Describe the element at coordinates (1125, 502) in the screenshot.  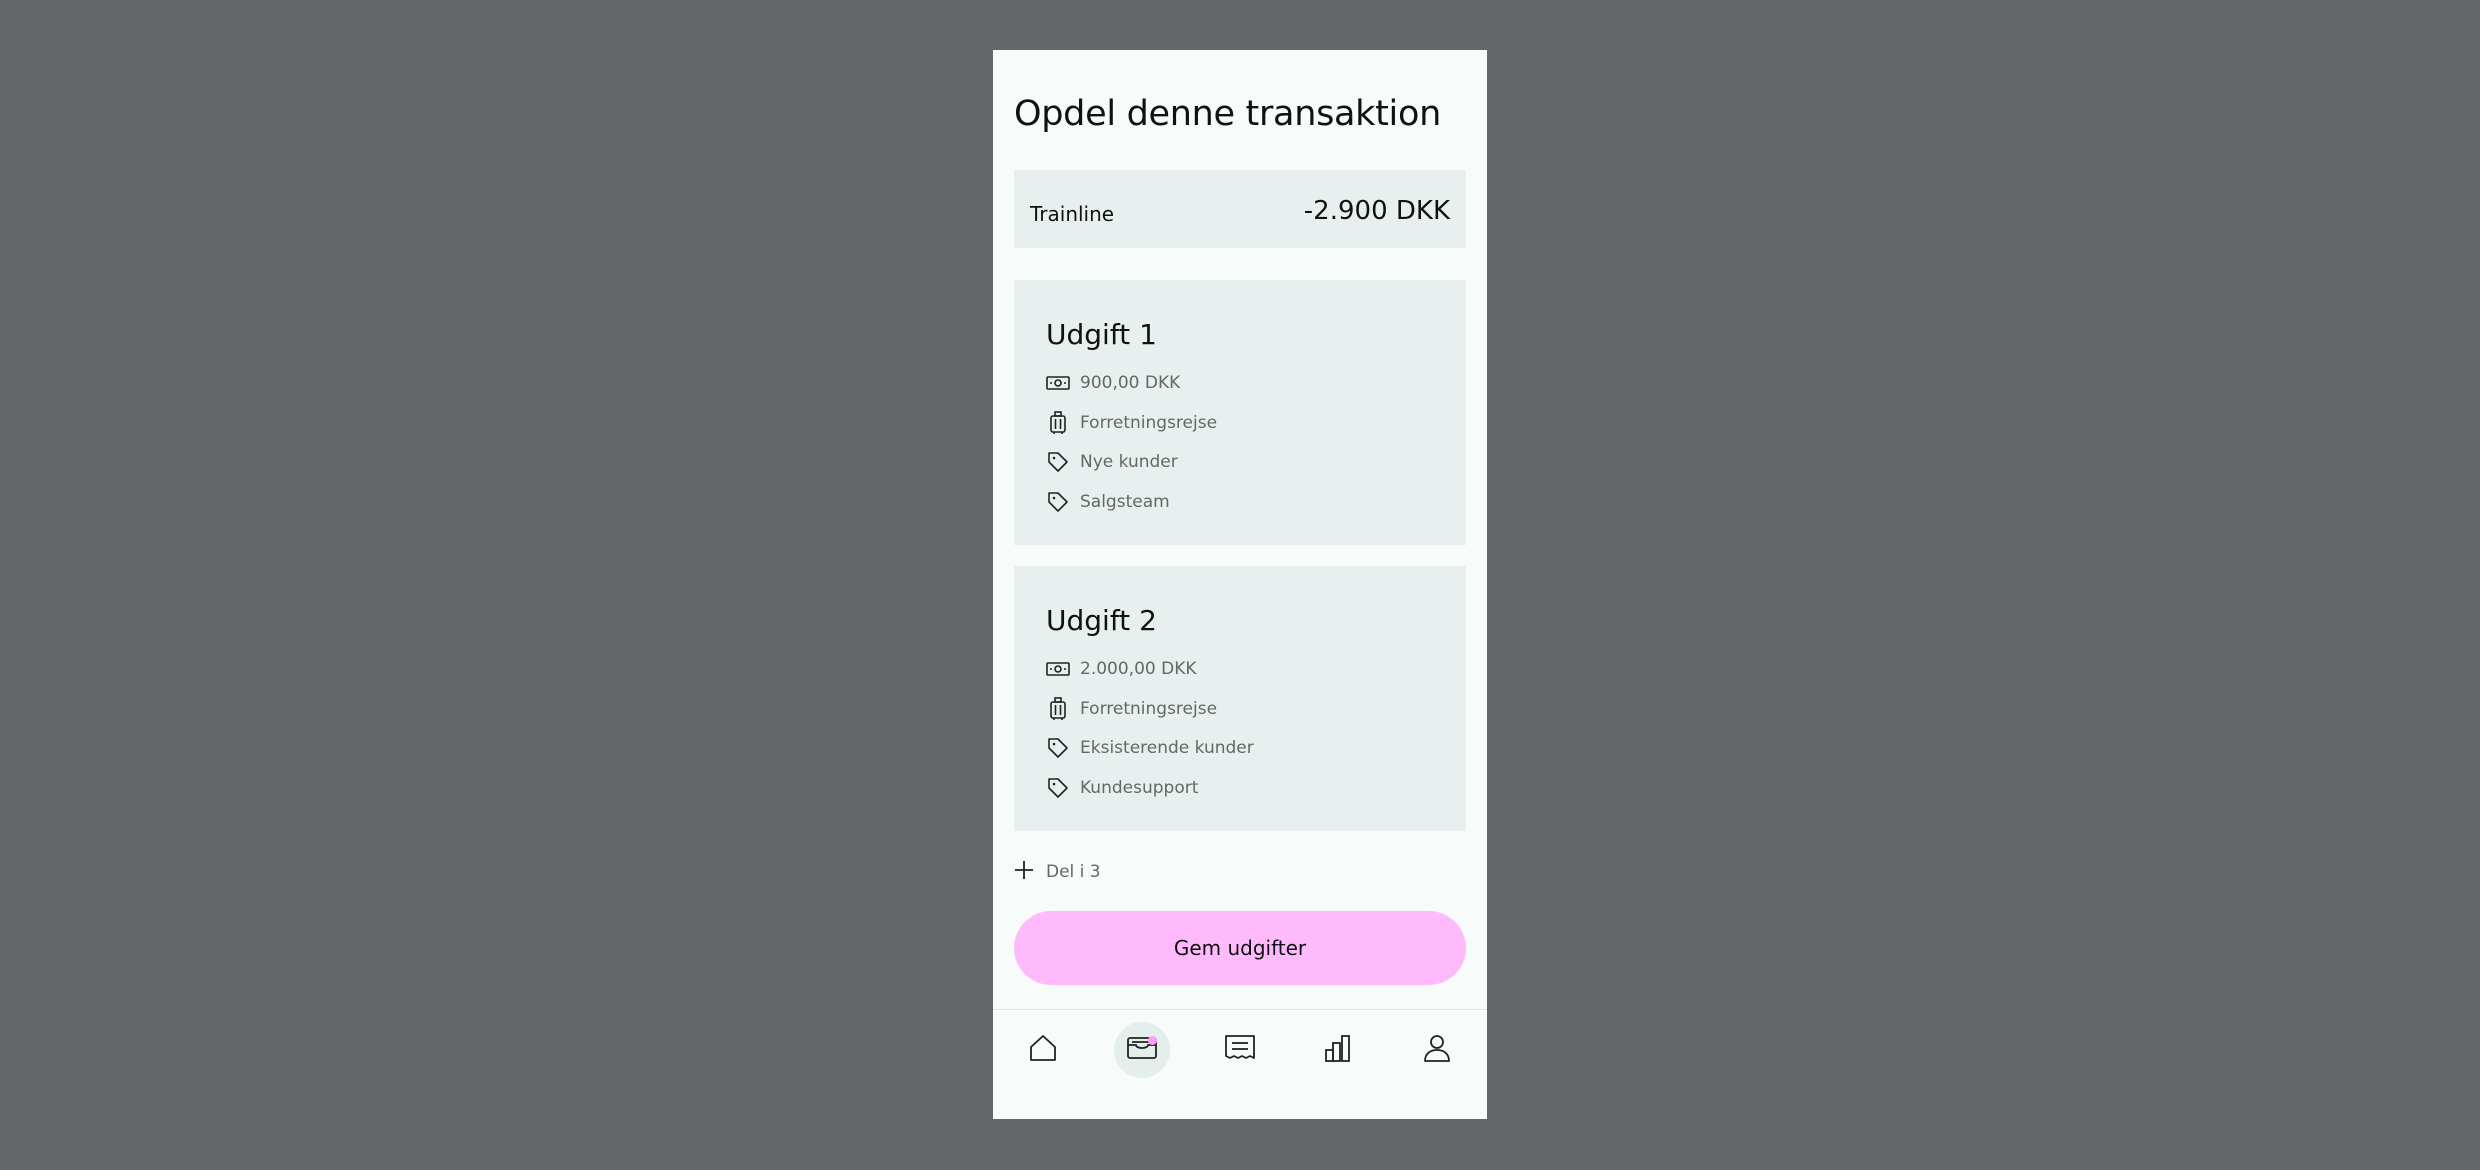
I see `expense-tag: Salgsteam` at that location.